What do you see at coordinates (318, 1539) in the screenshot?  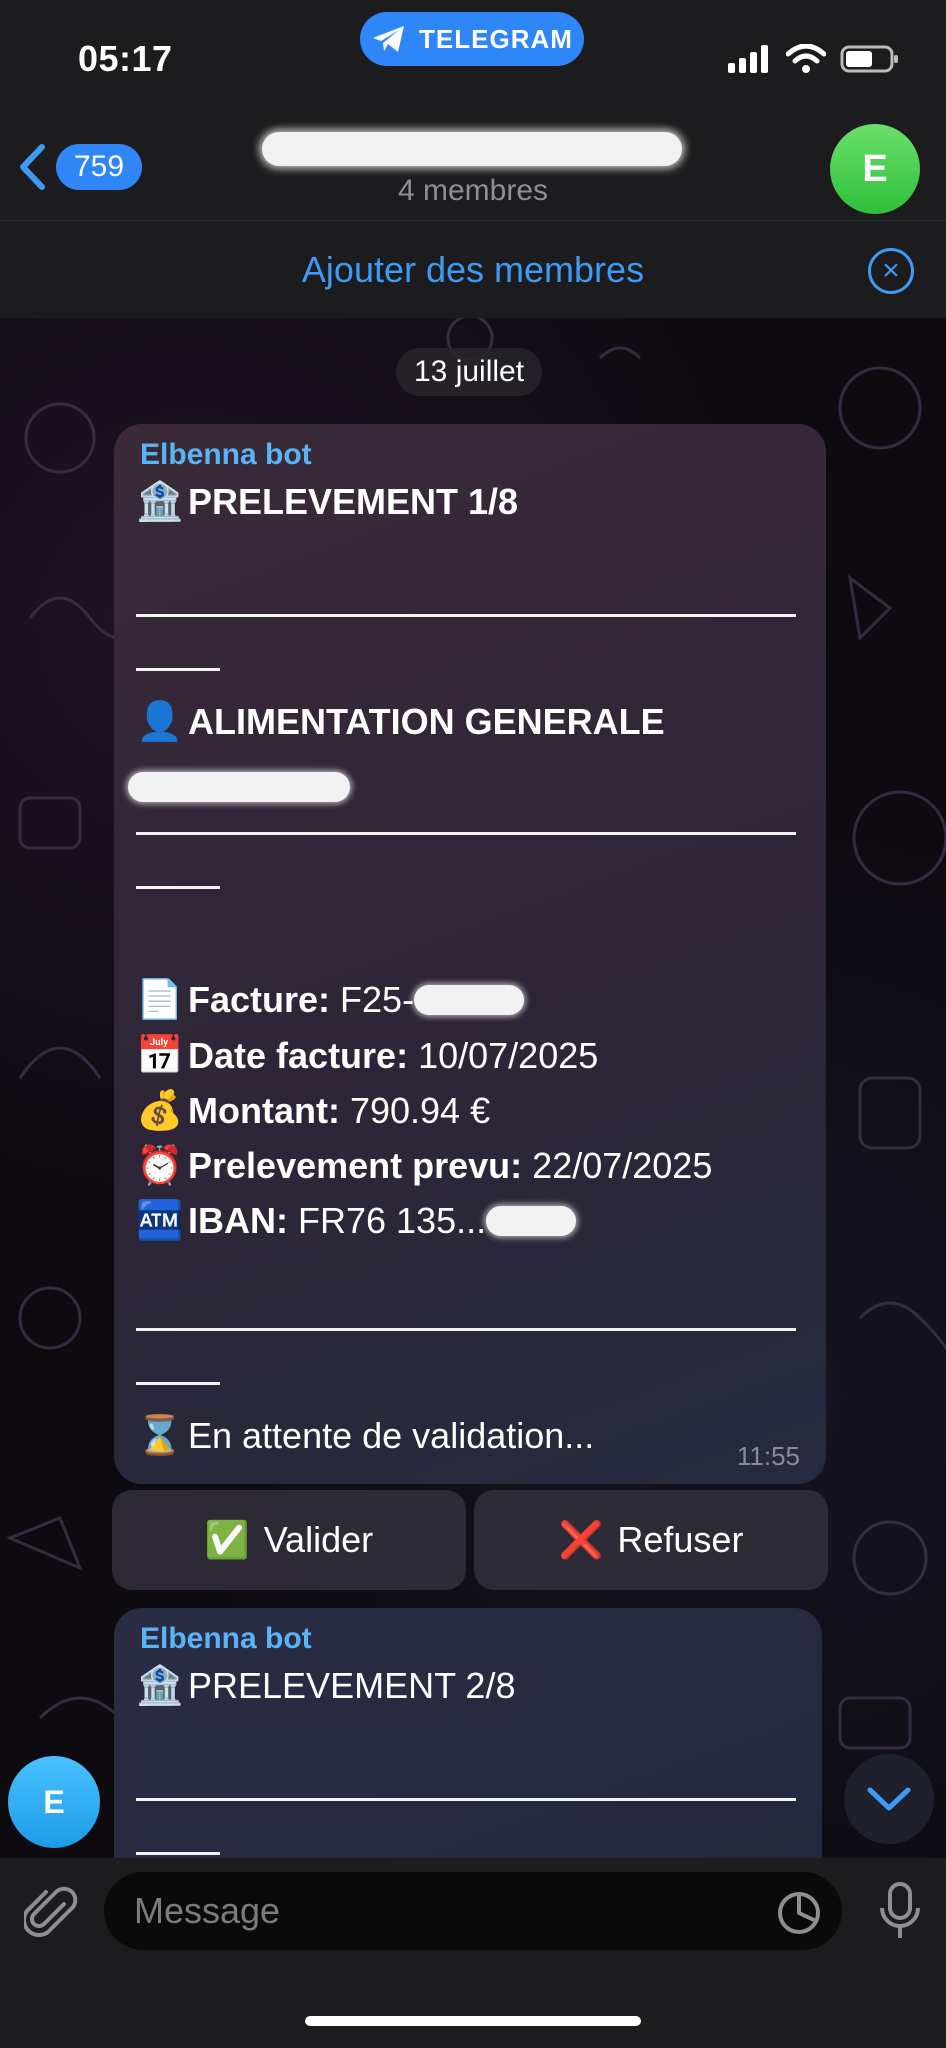 I see `validate-label: Valider` at bounding box center [318, 1539].